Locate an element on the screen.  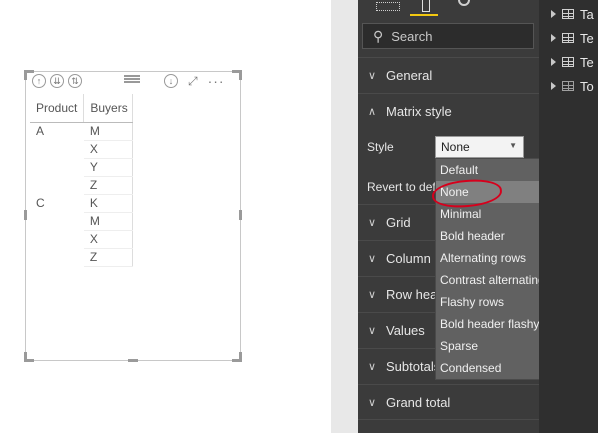
table-row: Y is located at coordinates (81, 167).